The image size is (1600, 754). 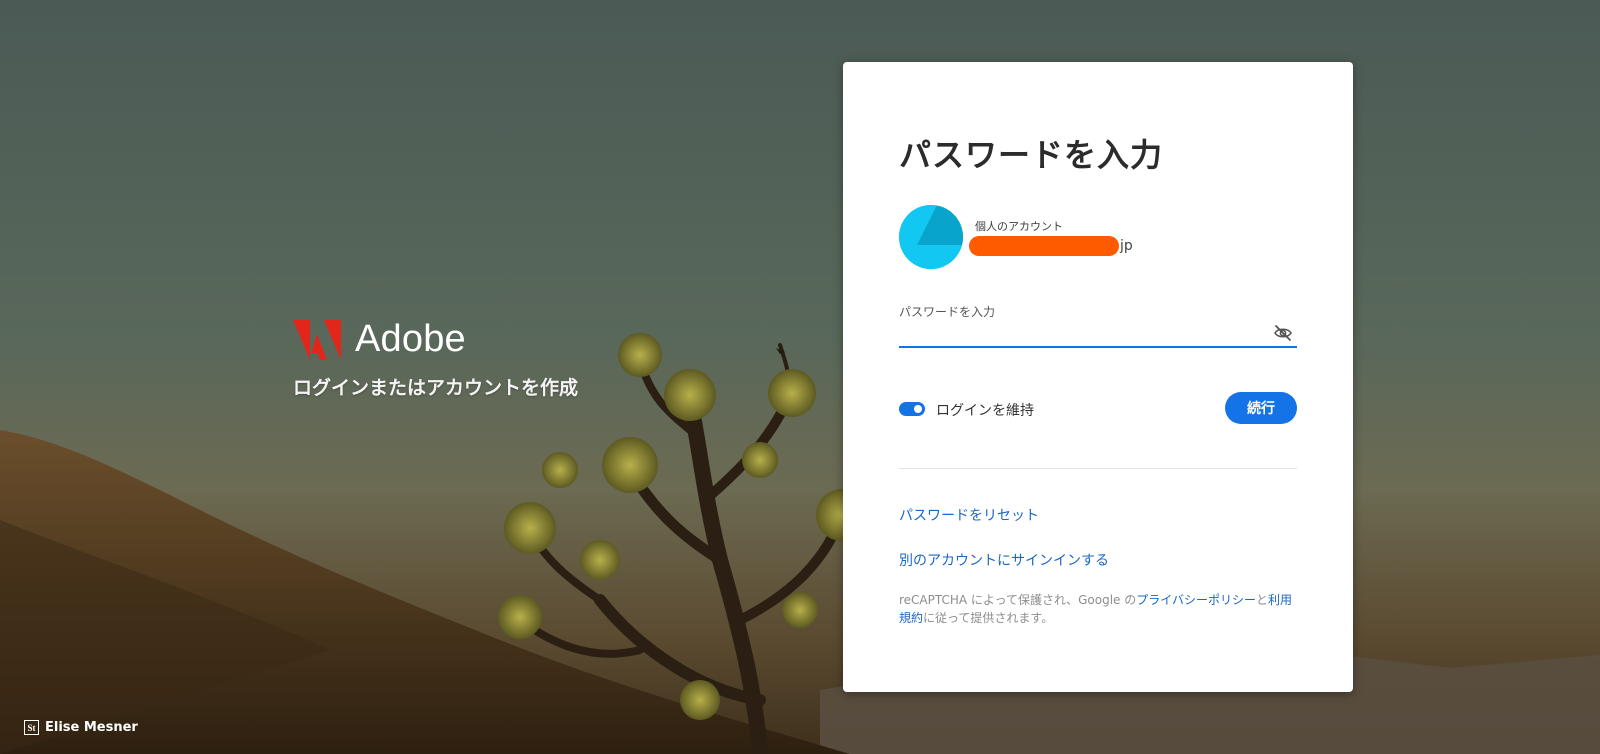 What do you see at coordinates (1018, 600) in the screenshot?
I see `recaptcha-prefix: reCAPTCHA によって保護され、Google の` at bounding box center [1018, 600].